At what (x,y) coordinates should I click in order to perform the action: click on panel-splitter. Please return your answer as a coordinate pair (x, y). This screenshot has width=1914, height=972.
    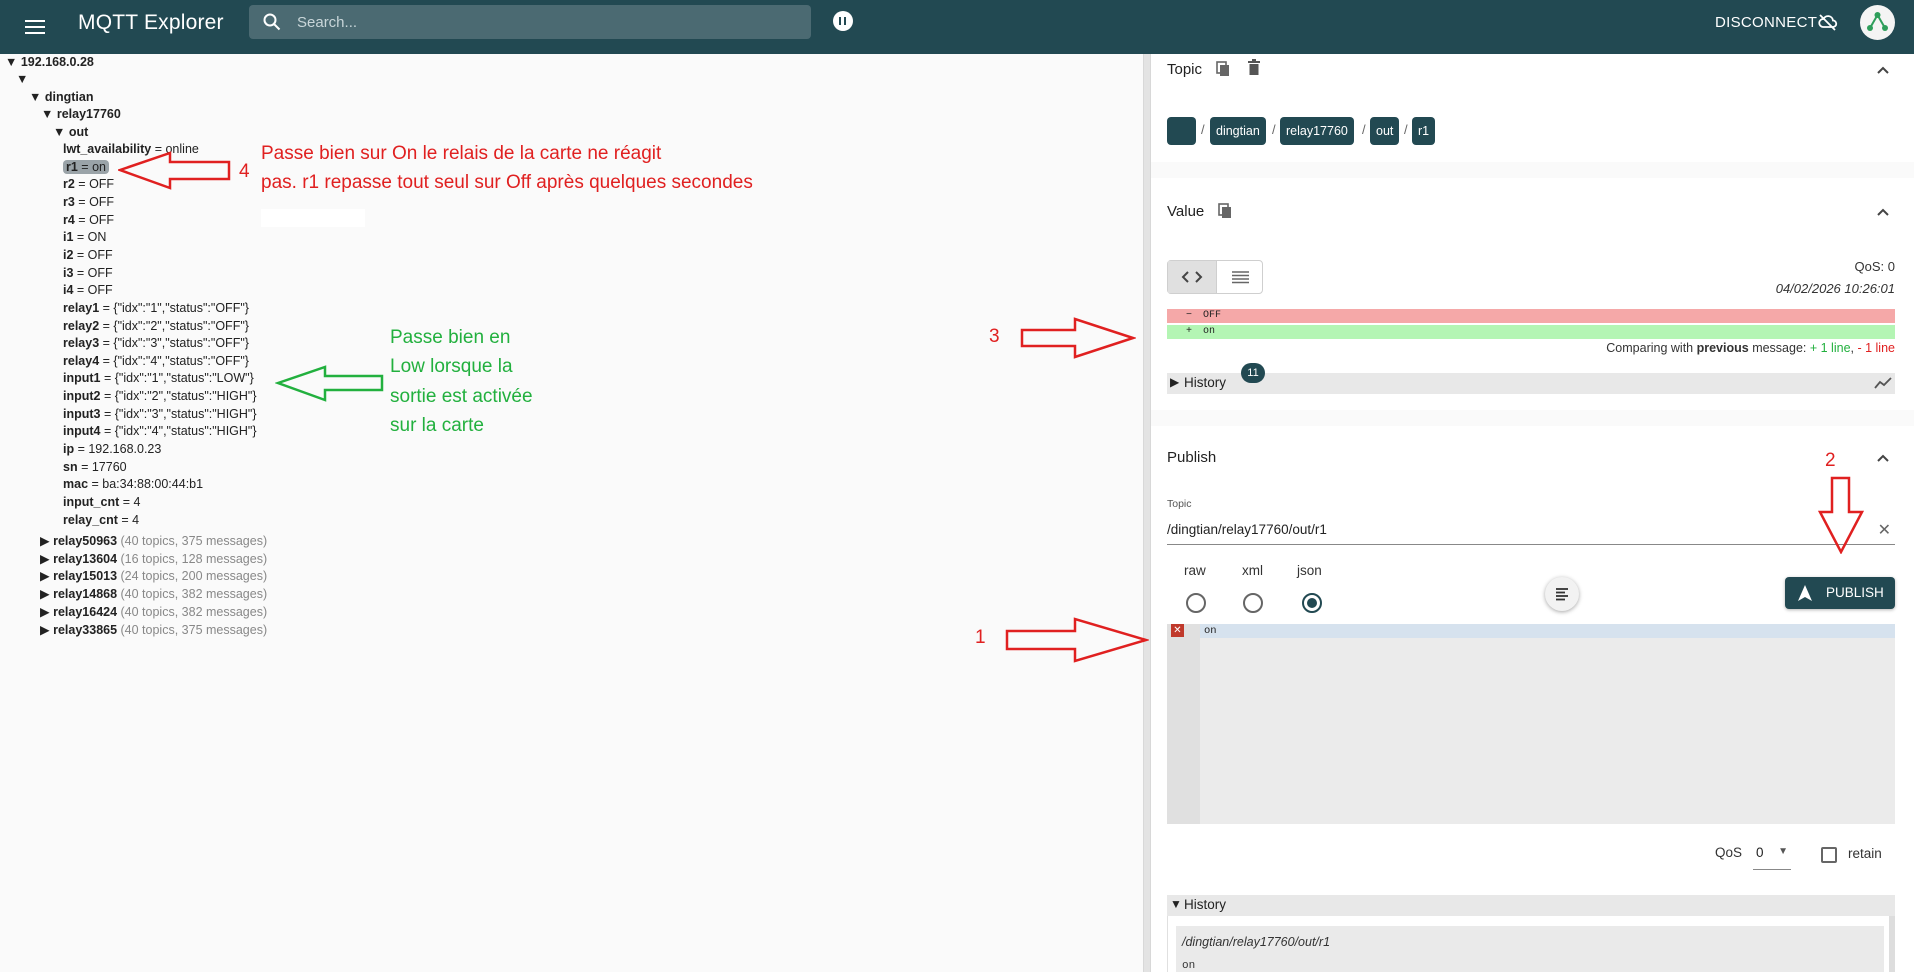
    Looking at the image, I should click on (1147, 513).